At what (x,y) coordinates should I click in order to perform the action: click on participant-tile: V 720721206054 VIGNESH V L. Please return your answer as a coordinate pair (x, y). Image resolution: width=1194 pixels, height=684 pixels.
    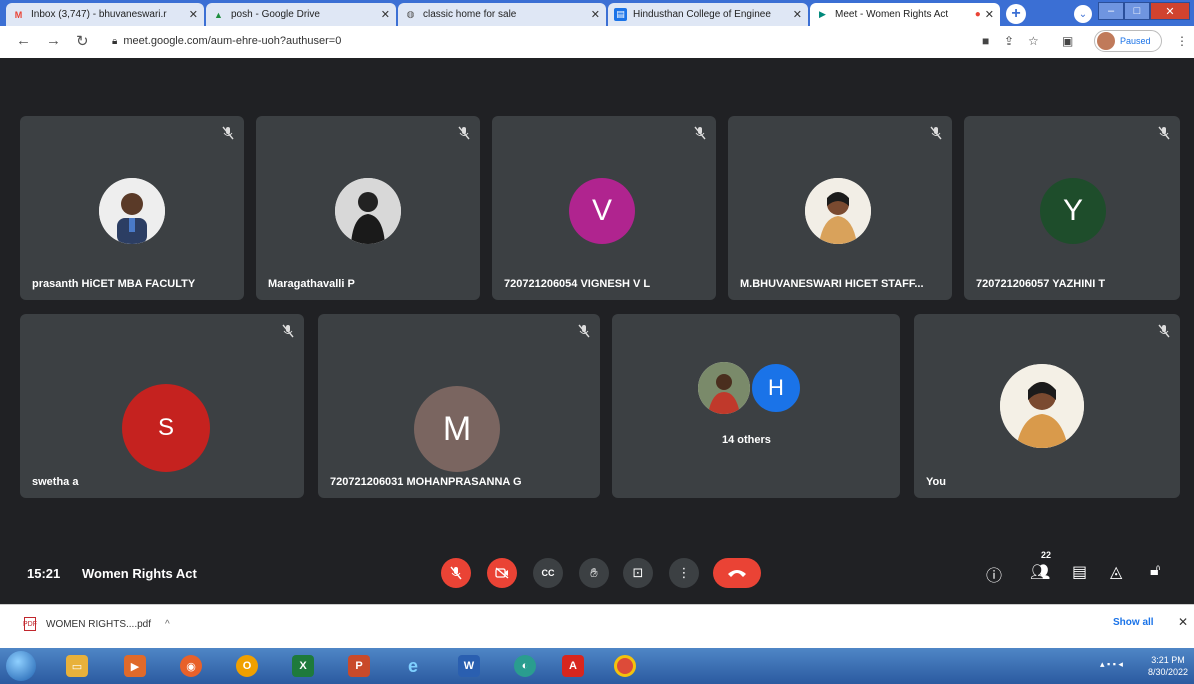
    Looking at the image, I should click on (604, 208).